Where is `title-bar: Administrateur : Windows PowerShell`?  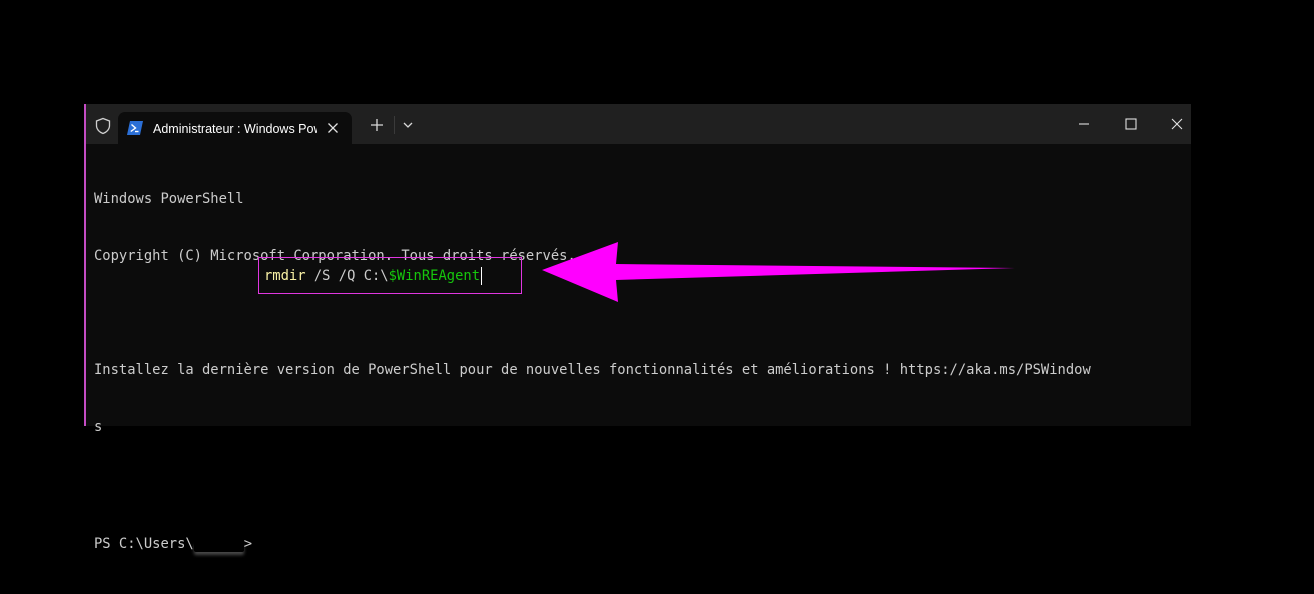 title-bar: Administrateur : Windows PowerShell is located at coordinates (638, 124).